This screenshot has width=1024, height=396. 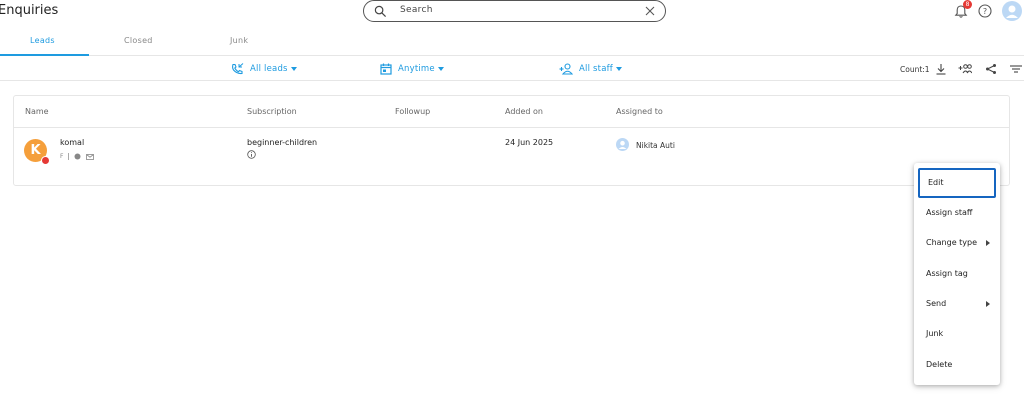 I want to click on menu-item-send-label: Send, so click(x=936, y=303).